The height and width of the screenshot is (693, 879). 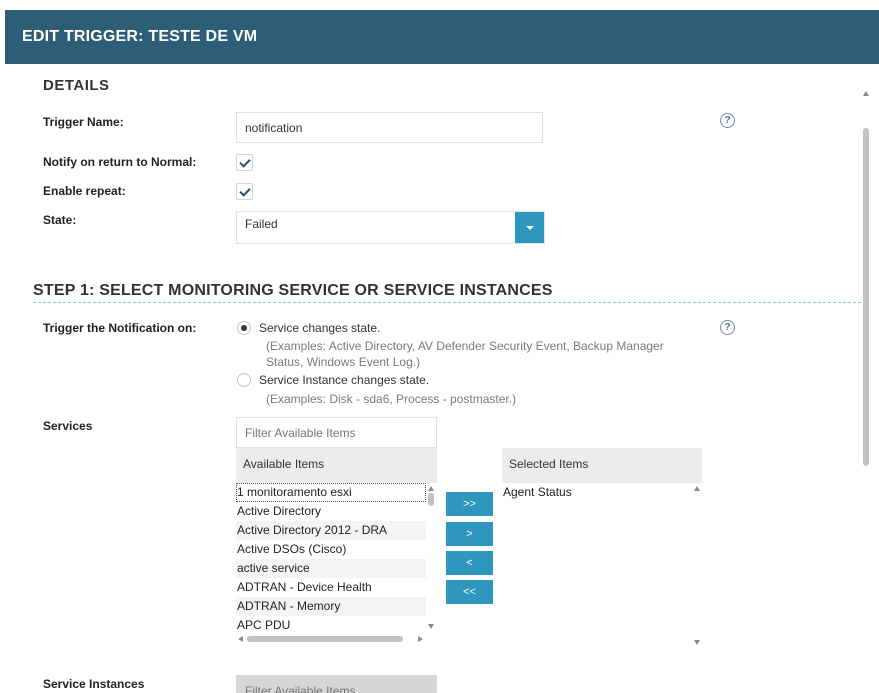 I want to click on add-all-button: >>, so click(x=469, y=504).